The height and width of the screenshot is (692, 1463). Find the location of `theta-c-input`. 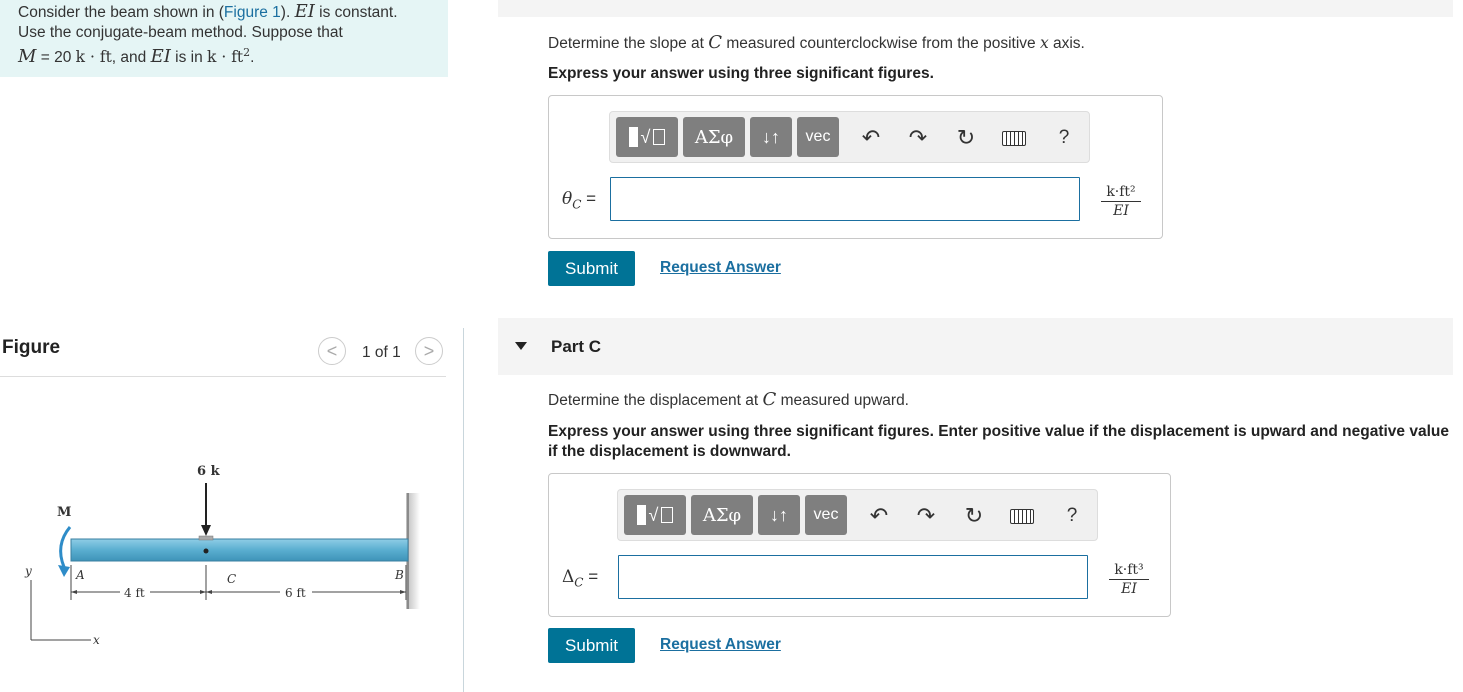

theta-c-input is located at coordinates (845, 199).